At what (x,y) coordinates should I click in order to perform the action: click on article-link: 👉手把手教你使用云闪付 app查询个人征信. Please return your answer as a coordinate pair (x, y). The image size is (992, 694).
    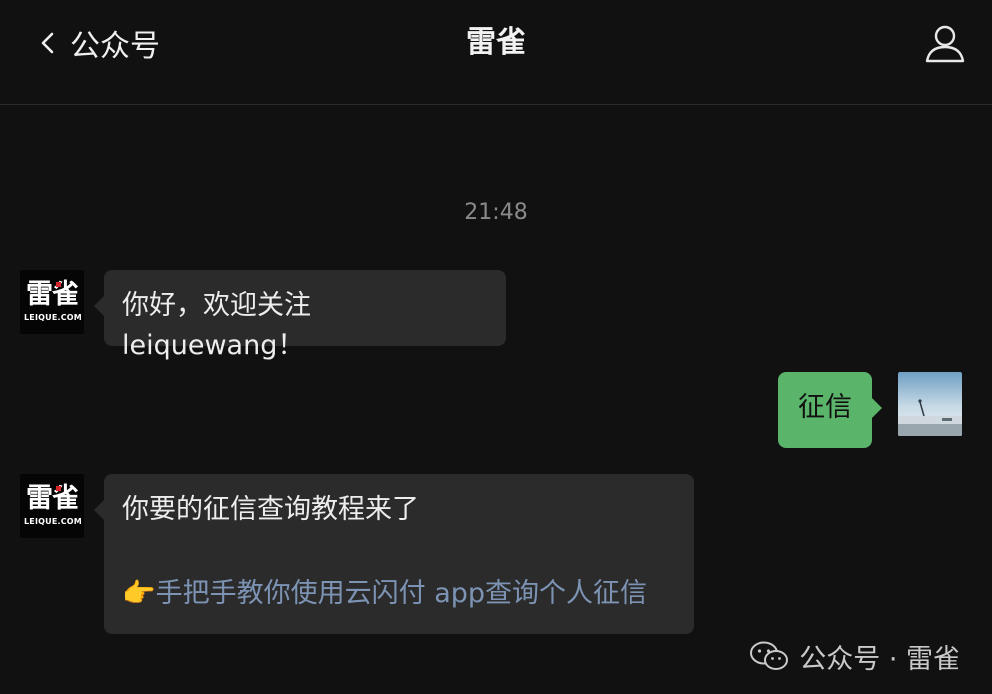
    Looking at the image, I should click on (399, 594).